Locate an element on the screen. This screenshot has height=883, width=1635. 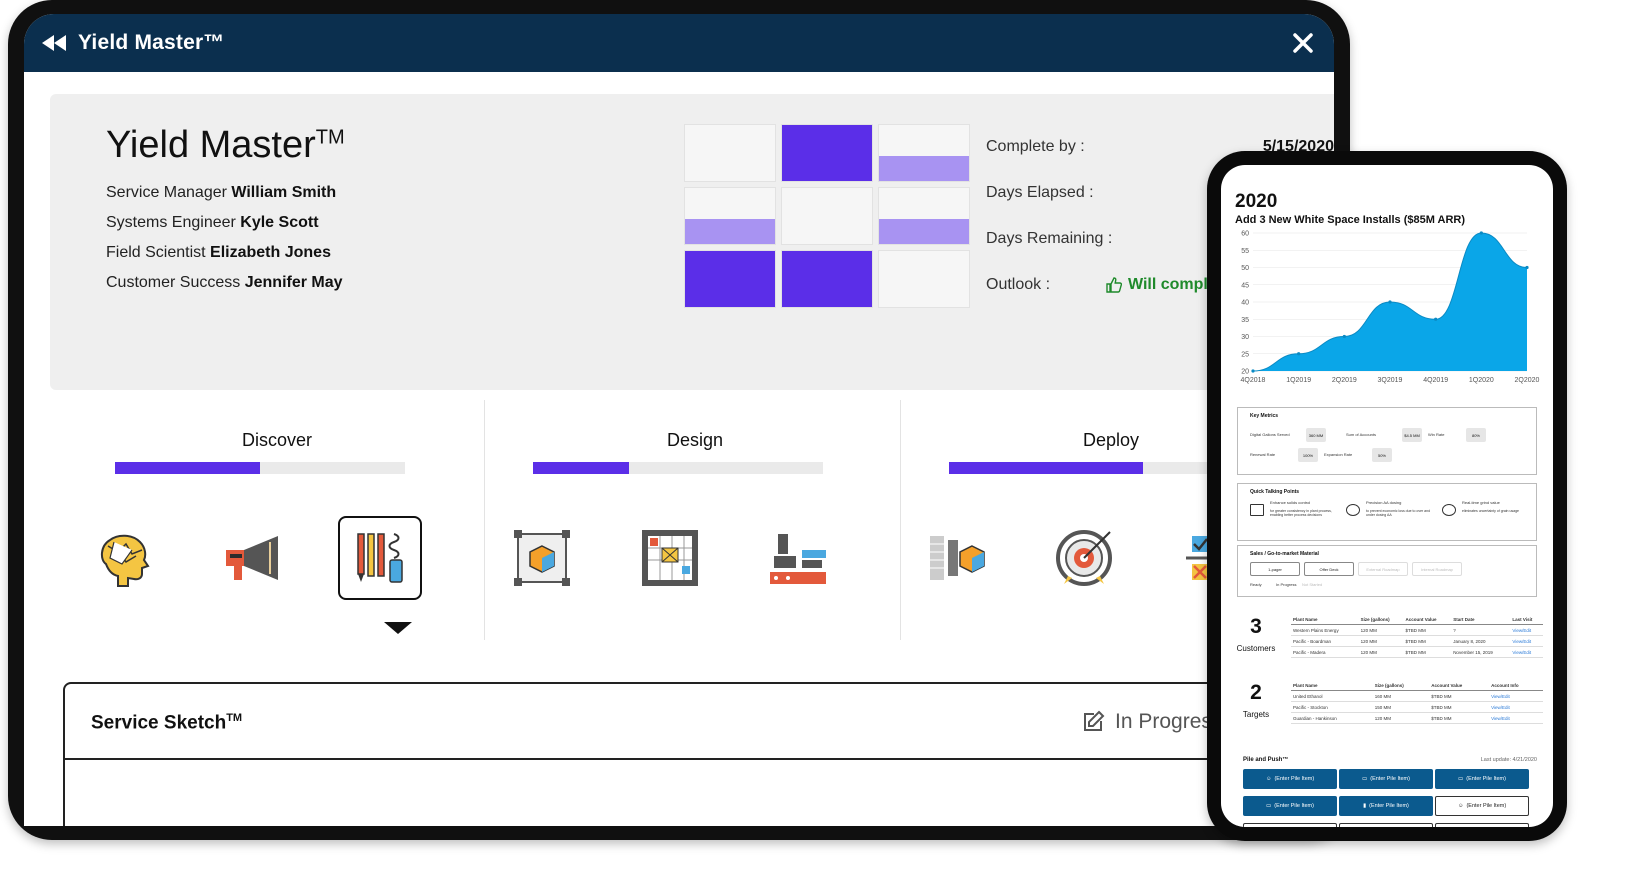
table-cell: November 15, 2019 is located at coordinates (1481, 652).